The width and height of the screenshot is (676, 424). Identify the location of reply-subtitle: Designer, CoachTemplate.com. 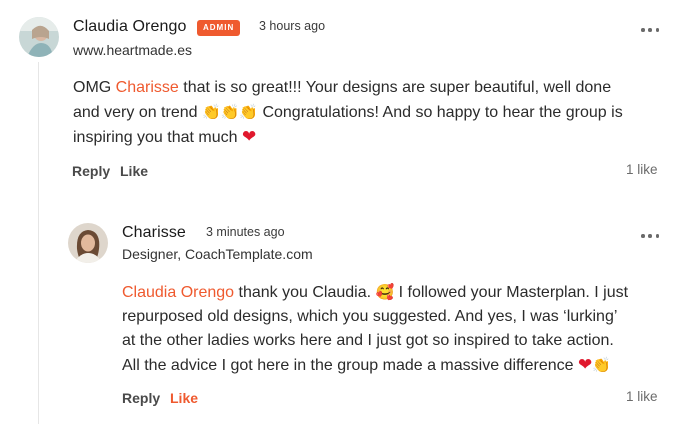
(217, 254).